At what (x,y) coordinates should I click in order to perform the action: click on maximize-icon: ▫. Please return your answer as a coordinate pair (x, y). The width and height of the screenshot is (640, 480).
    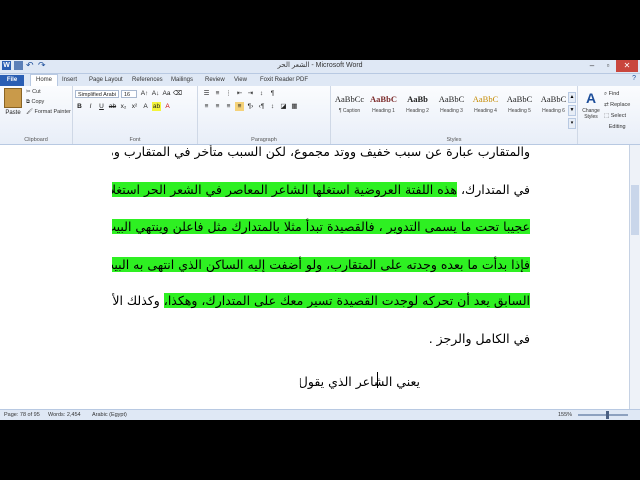
    Looking at the image, I should click on (608, 66).